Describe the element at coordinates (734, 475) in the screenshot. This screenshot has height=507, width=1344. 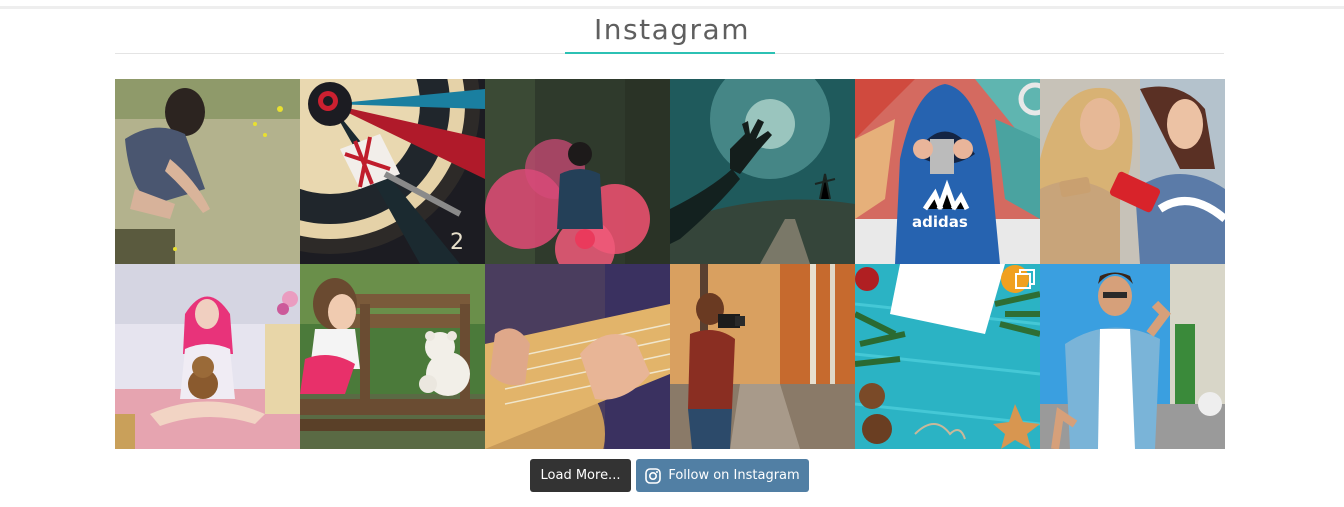
I see `follow-button-label: Follow on Instagram` at that location.